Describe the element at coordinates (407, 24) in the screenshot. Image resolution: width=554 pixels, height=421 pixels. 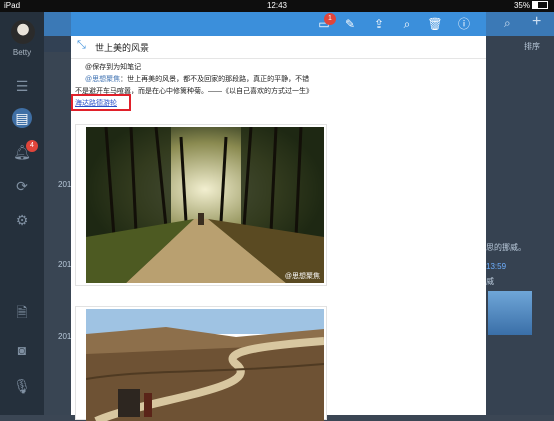
I see `attachment-icon: ⌕` at that location.